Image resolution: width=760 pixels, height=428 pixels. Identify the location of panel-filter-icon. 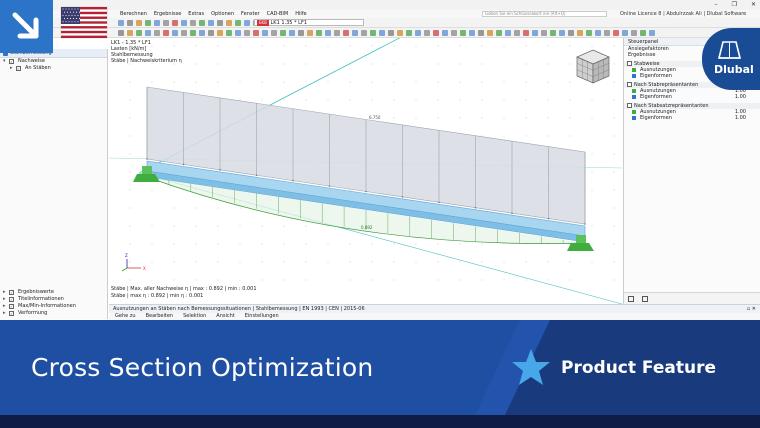
(631, 299).